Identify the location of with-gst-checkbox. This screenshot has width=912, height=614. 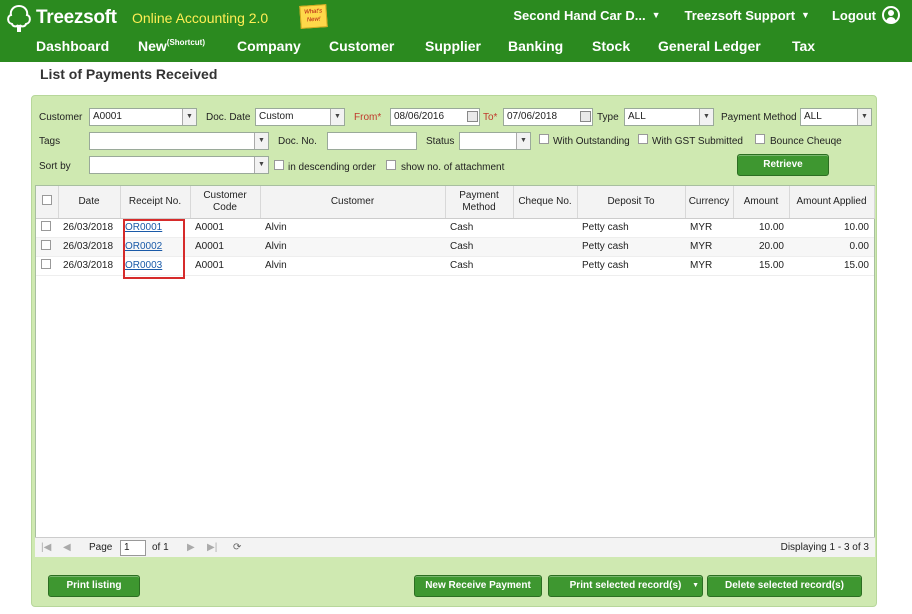
(643, 139).